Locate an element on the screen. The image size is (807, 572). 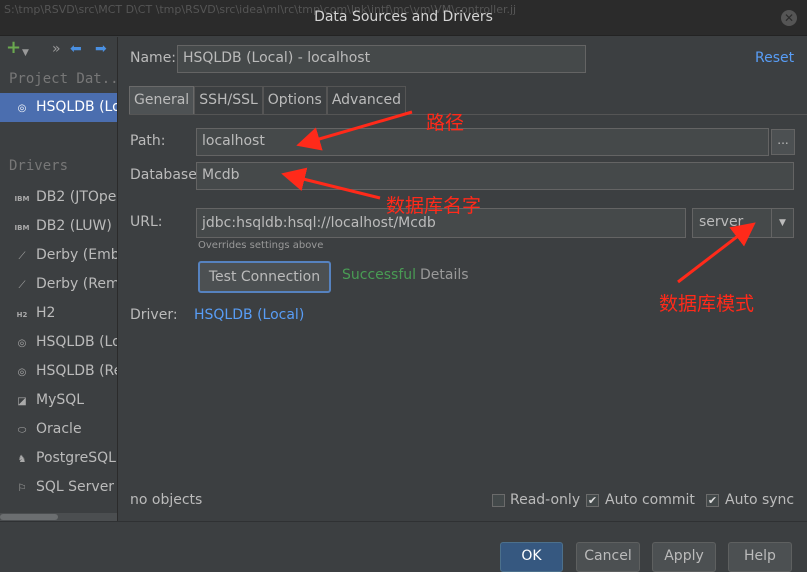
url-label: URL: is located at coordinates (146, 222).